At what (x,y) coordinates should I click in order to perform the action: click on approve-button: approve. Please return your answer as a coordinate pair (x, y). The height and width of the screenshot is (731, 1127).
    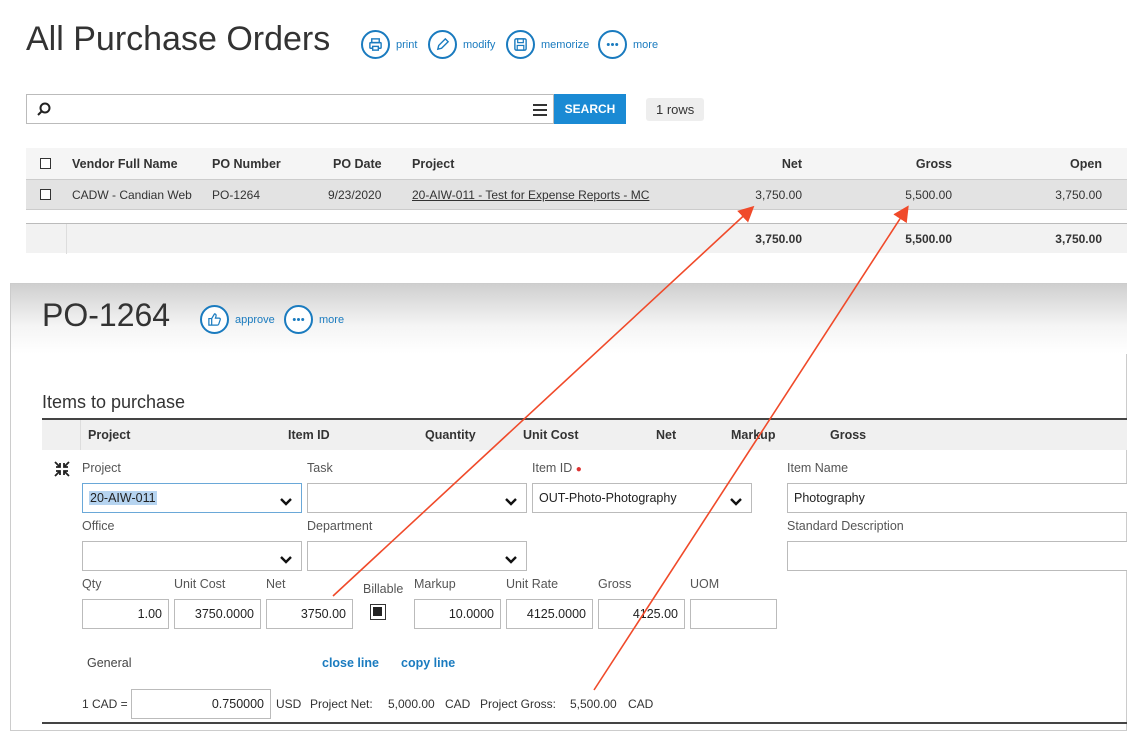
    Looking at the image, I should click on (237, 319).